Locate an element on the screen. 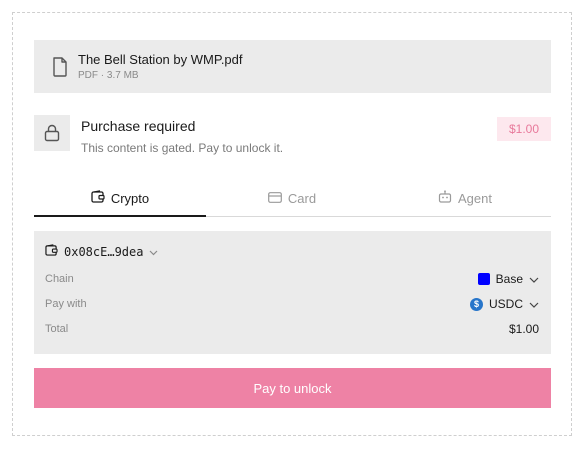 The image size is (586, 449). robot-icon is located at coordinates (445, 198).